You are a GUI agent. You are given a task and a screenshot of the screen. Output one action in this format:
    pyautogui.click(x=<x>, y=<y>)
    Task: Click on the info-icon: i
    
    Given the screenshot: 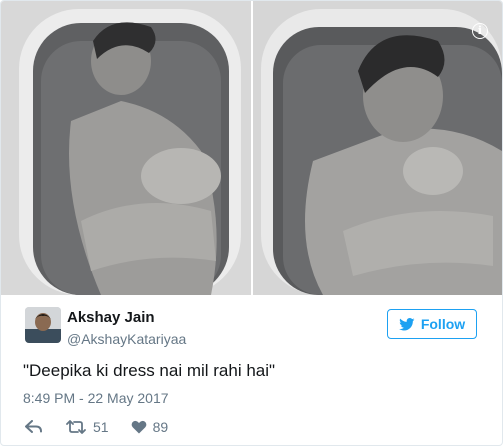 What is the action you would take?
    pyautogui.click(x=480, y=31)
    